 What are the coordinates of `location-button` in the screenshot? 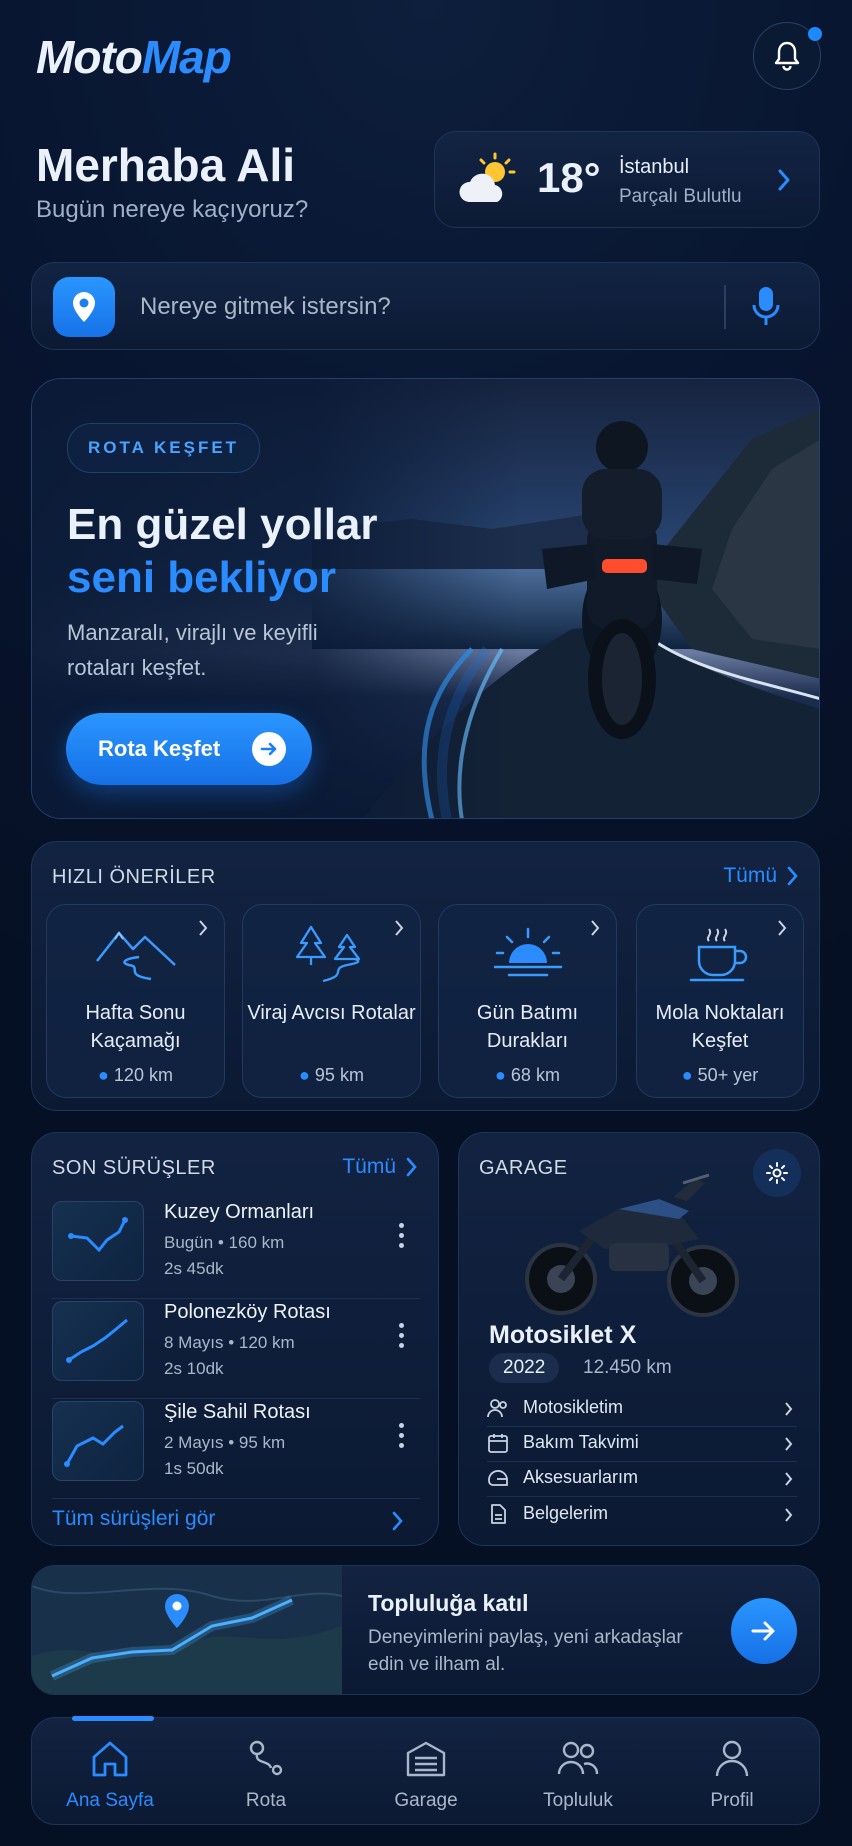 It's located at (84, 307).